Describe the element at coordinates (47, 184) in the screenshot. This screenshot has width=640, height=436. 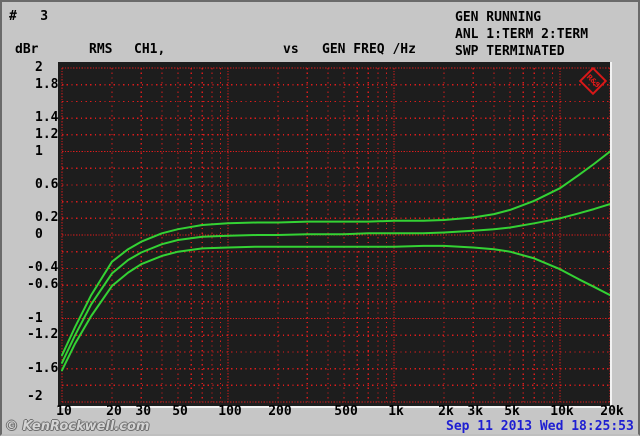
I see `y-tick-label: 0.6` at that location.